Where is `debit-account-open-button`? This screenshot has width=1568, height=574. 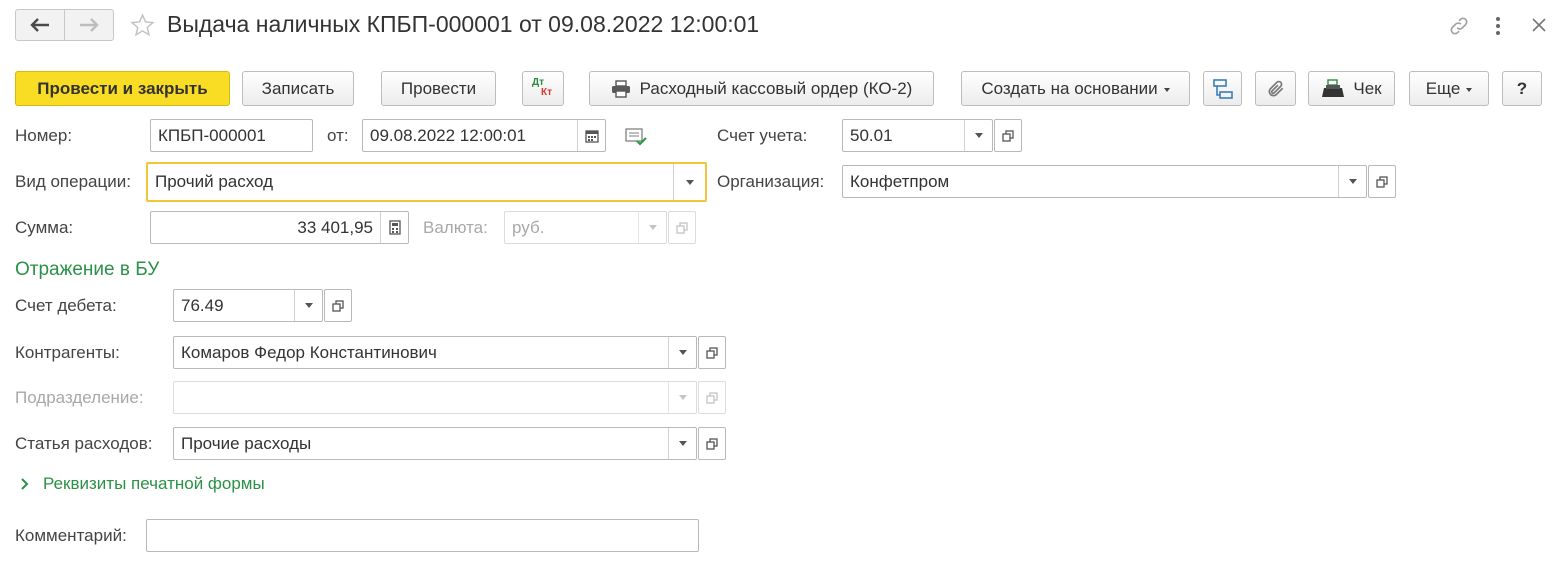 debit-account-open-button is located at coordinates (338, 305).